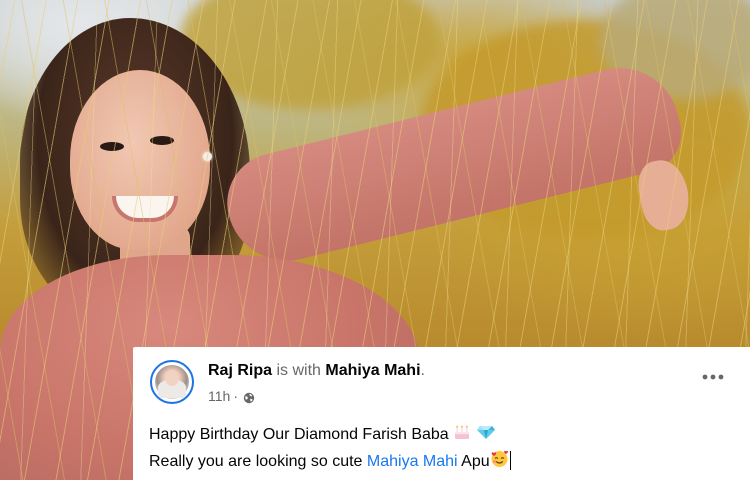 The image size is (750, 480). What do you see at coordinates (475, 461) in the screenshot?
I see `post-line-2-suffix: Apu` at bounding box center [475, 461].